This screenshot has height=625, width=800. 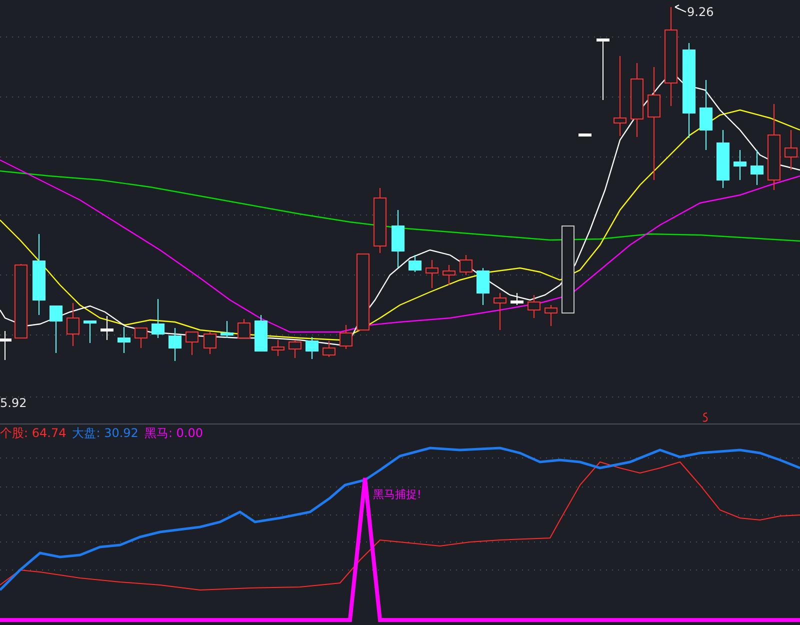 What do you see at coordinates (33, 433) in the screenshot?
I see `legend-value: 个股: 64.74` at bounding box center [33, 433].